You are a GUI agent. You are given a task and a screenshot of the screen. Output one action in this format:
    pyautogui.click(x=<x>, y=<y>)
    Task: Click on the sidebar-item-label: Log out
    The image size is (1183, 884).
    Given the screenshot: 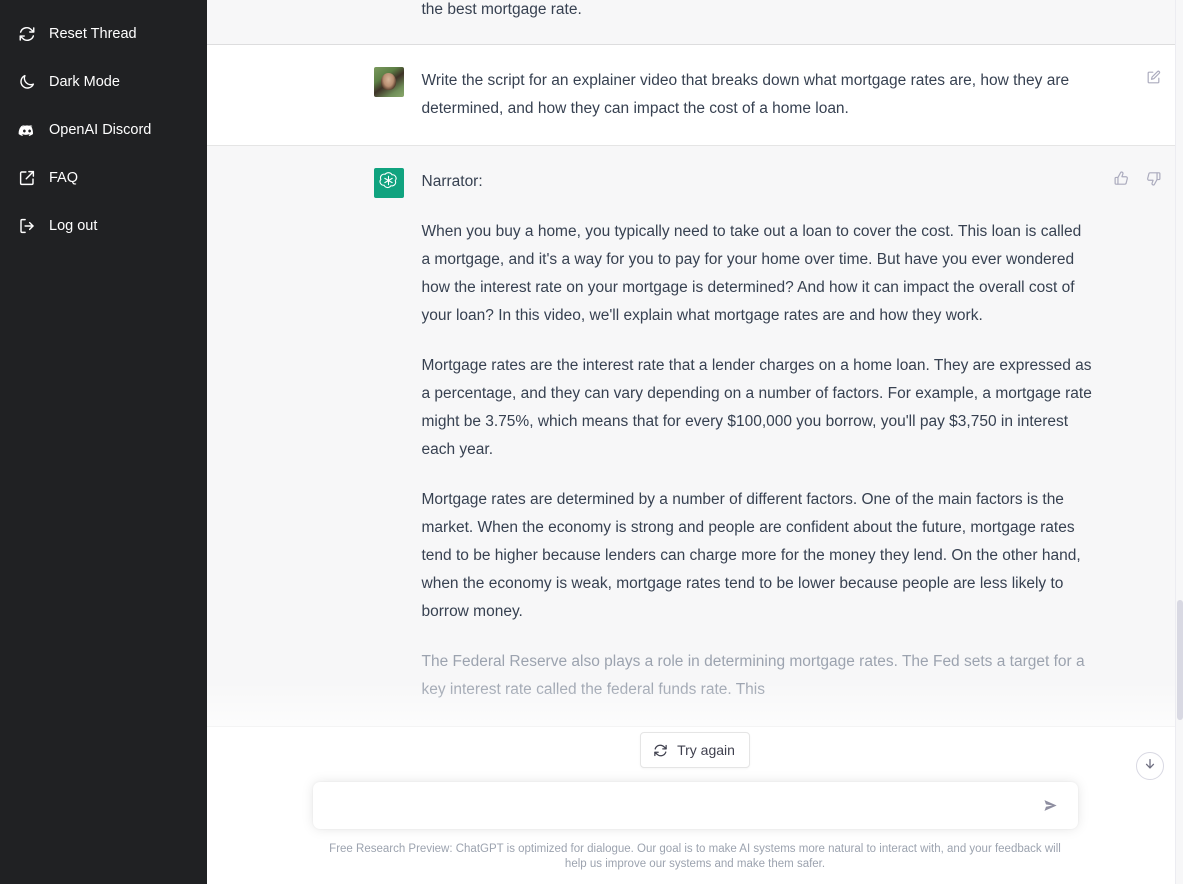 What is the action you would take?
    pyautogui.click(x=73, y=225)
    